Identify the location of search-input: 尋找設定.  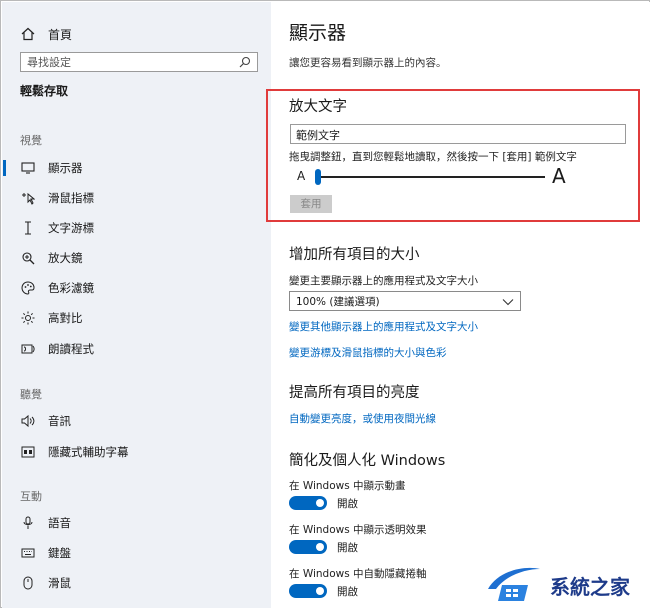
(139, 62).